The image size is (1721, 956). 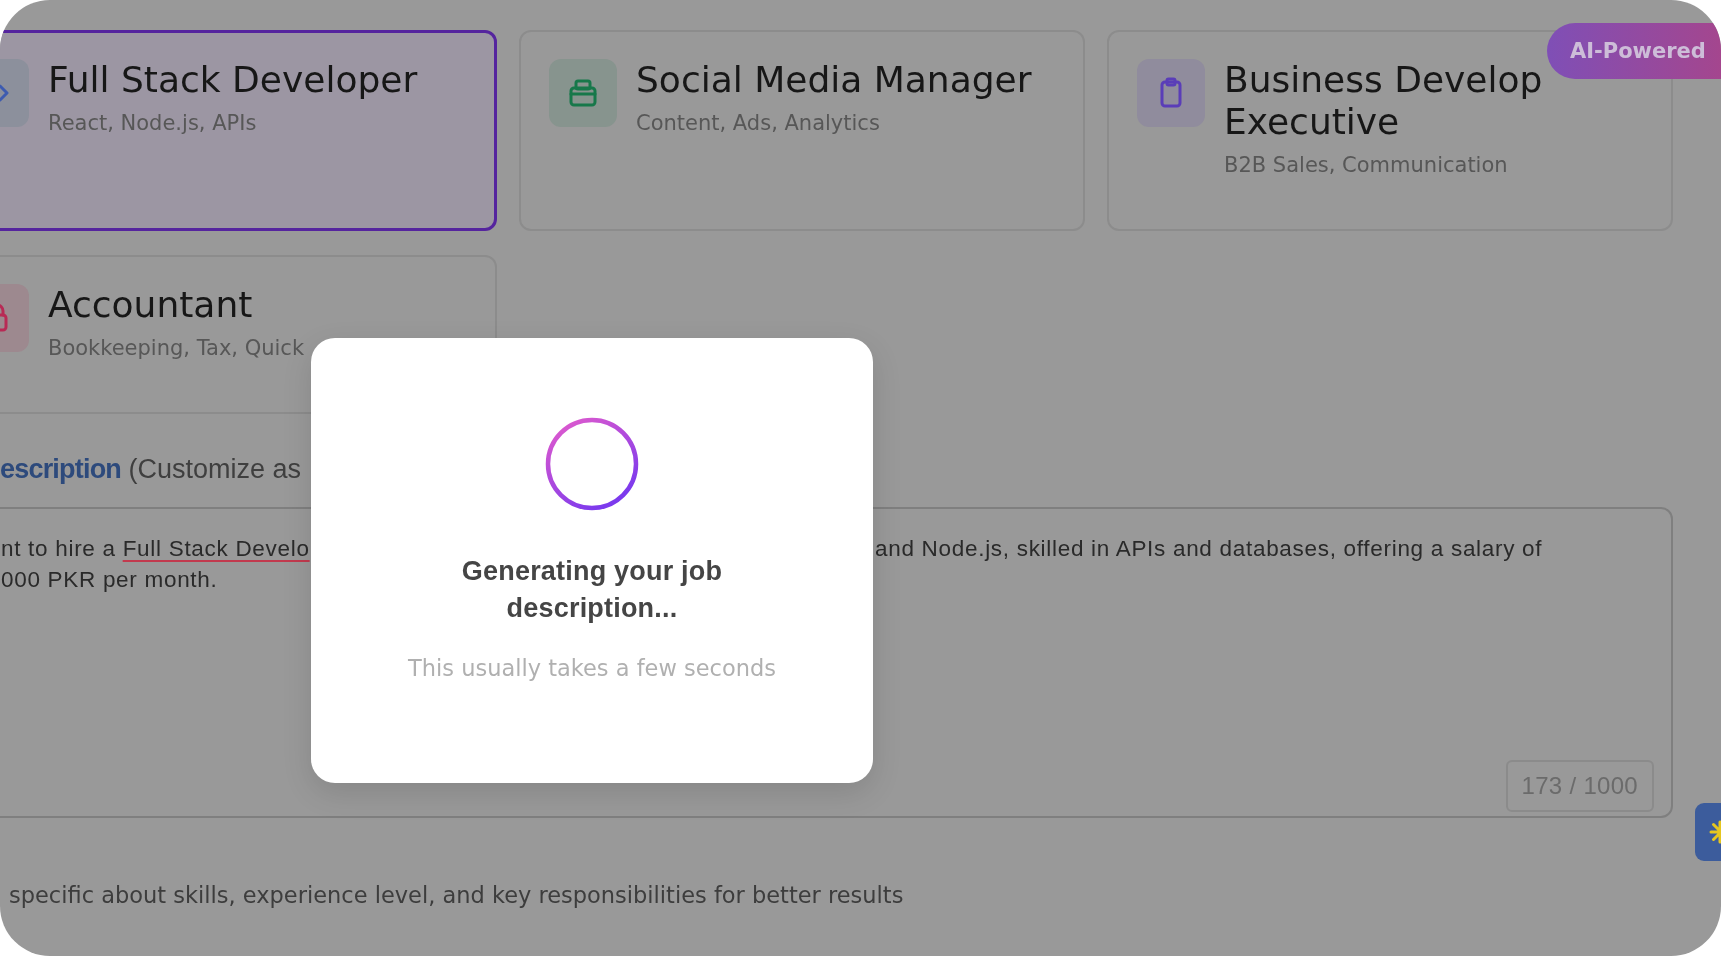 I want to click on template-skills: B2B Sales, Communication, so click(x=1366, y=165).